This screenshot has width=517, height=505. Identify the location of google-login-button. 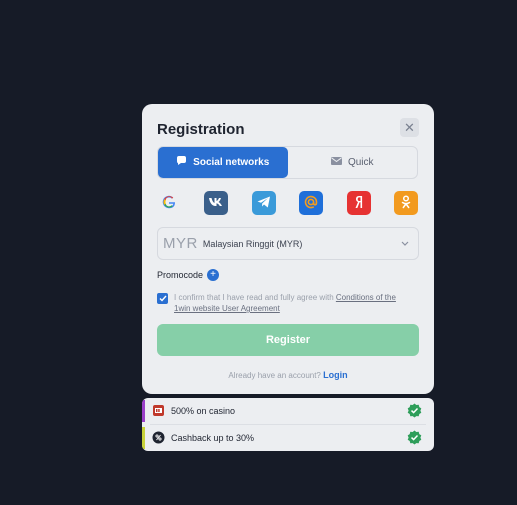
(169, 203).